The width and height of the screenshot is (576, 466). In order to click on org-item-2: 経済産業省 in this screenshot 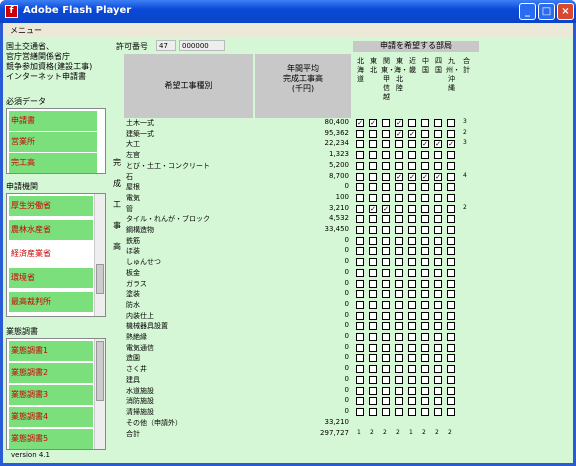, I will do `click(51, 254)`.